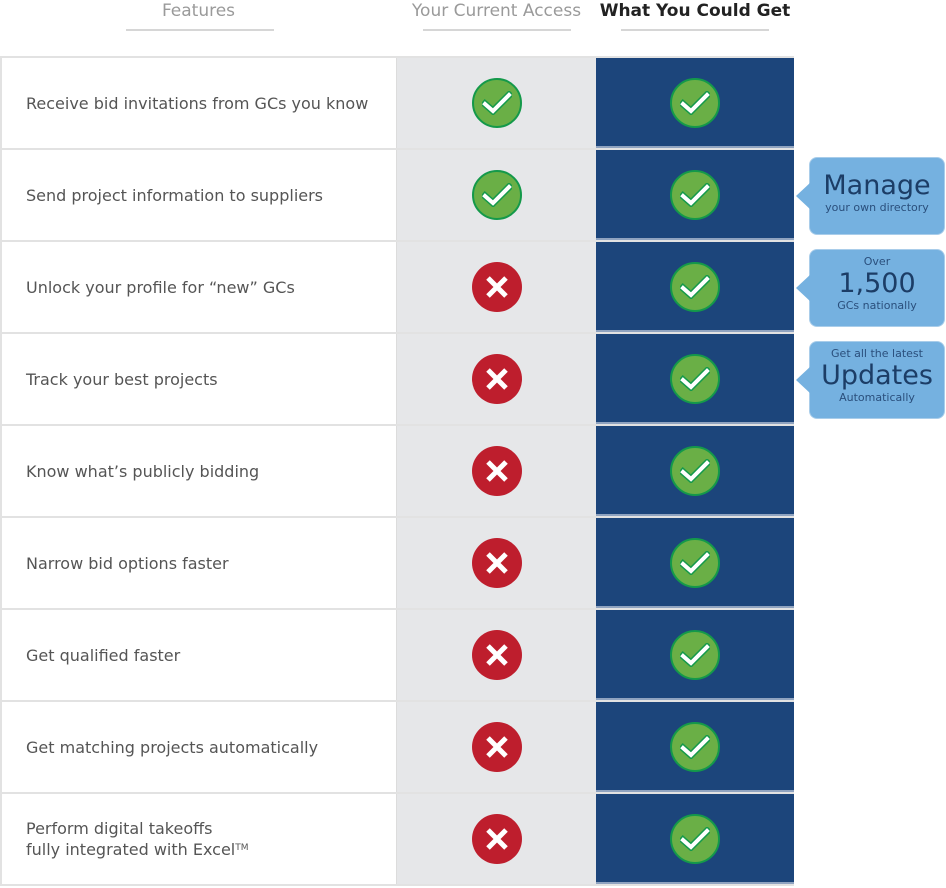  What do you see at coordinates (877, 397) in the screenshot?
I see `callout-bottom-text: Automatically` at bounding box center [877, 397].